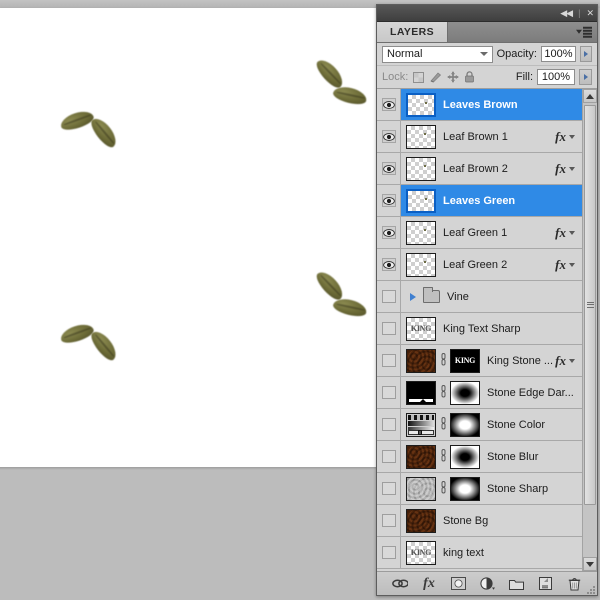 The image size is (600, 600). What do you see at coordinates (509, 553) in the screenshot?
I see `layer-name: king text` at bounding box center [509, 553].